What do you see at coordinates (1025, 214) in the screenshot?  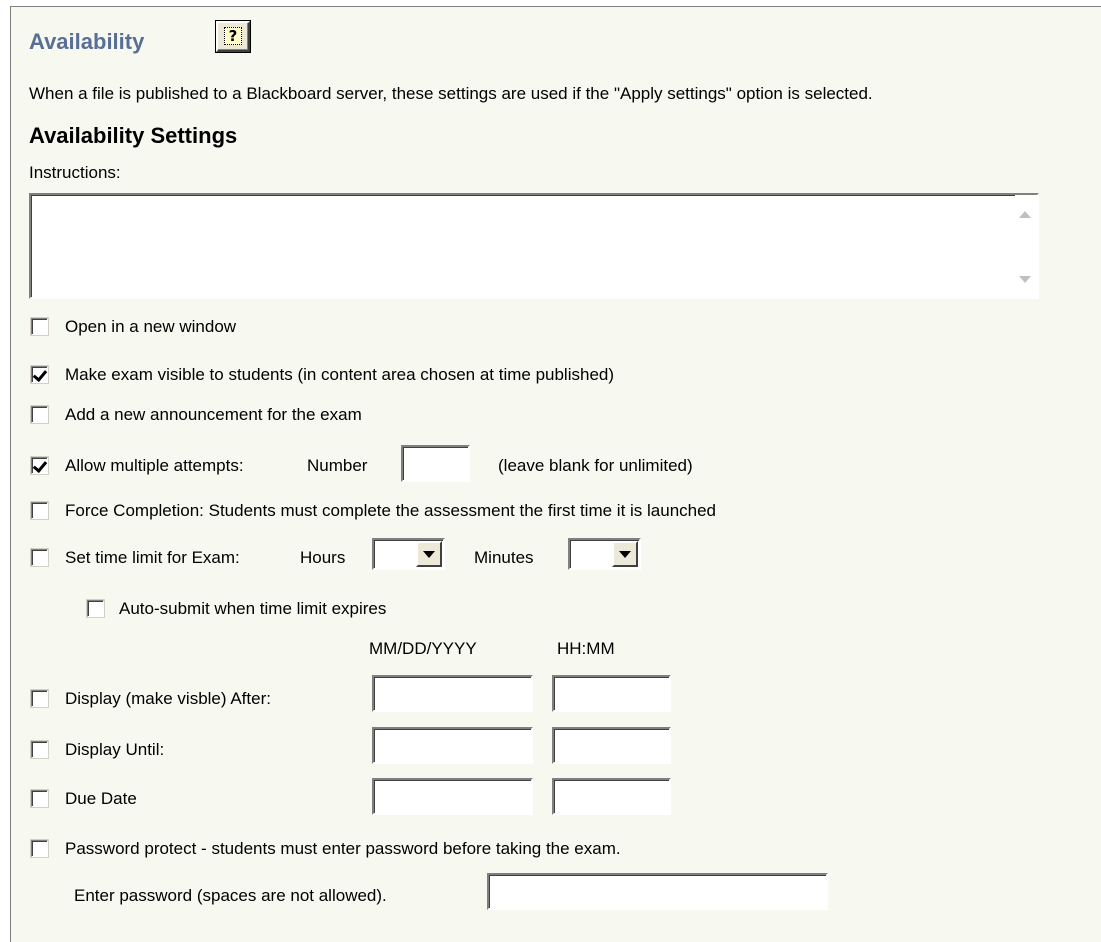 I see `scroll-up-icon` at bounding box center [1025, 214].